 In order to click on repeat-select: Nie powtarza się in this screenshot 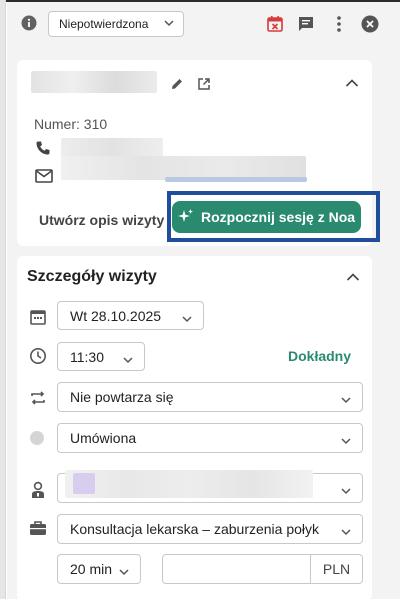, I will do `click(210, 397)`.